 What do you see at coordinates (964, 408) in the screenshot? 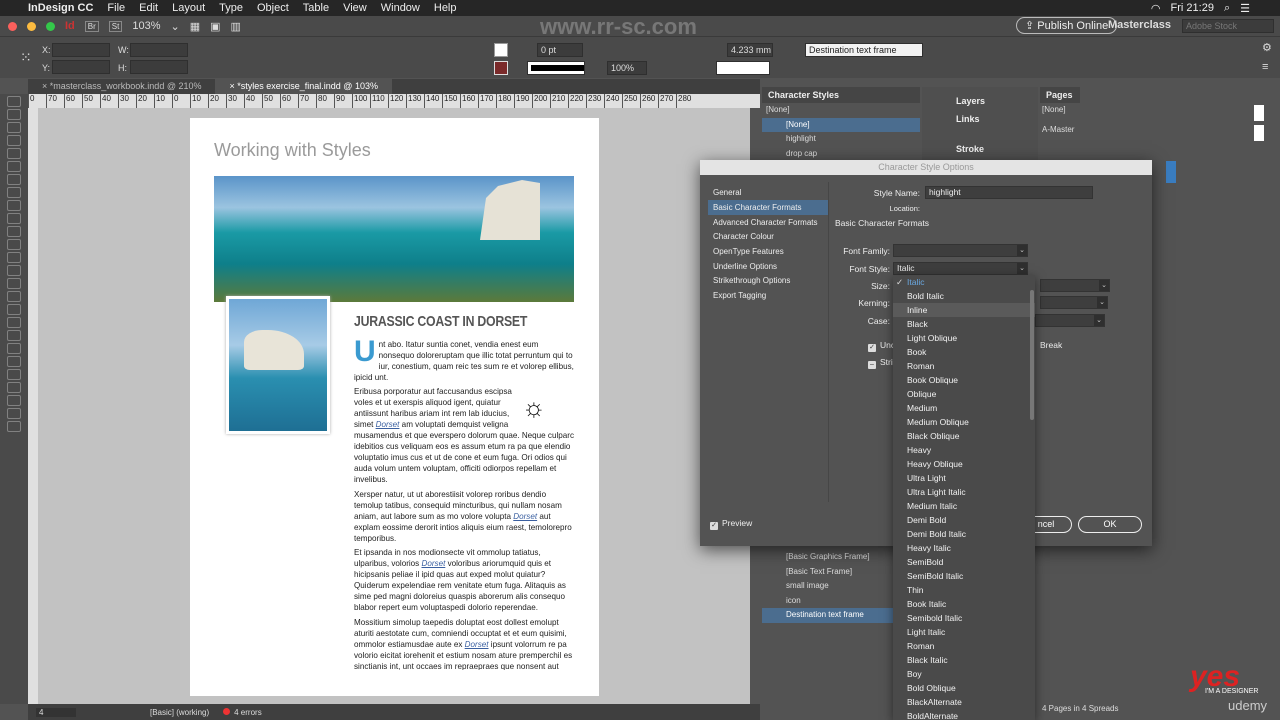
I see `font-style-option: Medium` at bounding box center [964, 408].